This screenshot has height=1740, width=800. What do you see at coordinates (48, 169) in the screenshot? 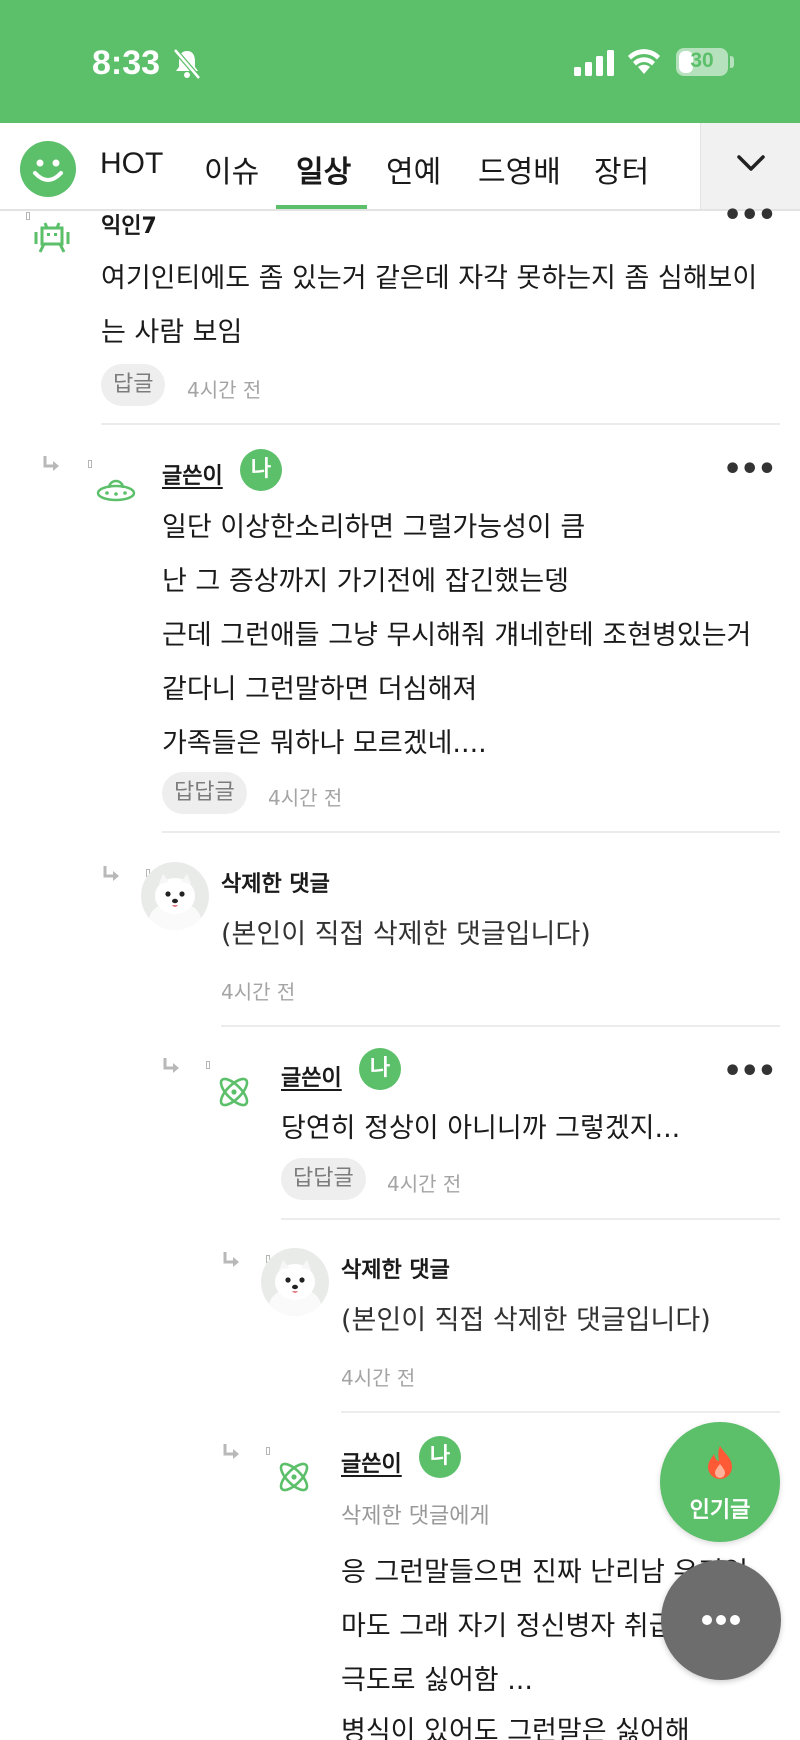
I see `smiley-logo-icon` at bounding box center [48, 169].